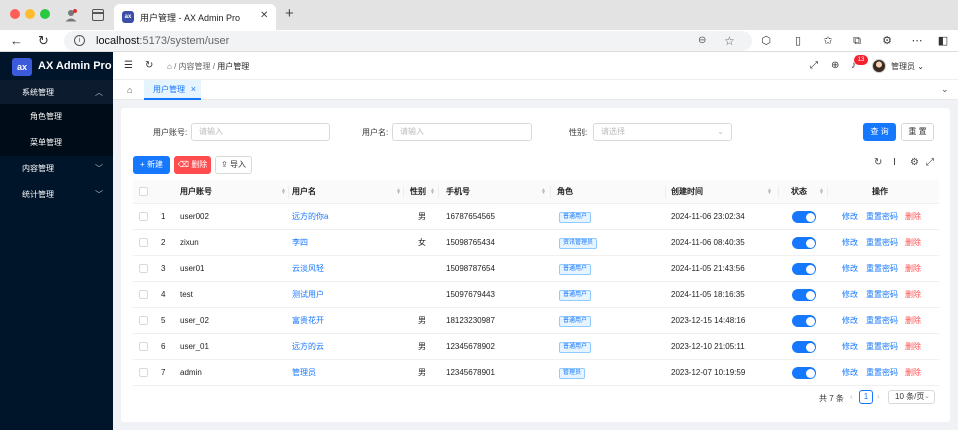 Image resolution: width=958 pixels, height=430 pixels. Describe the element at coordinates (16, 41) in the screenshot. I see `back-arrow-icon: ←` at that location.